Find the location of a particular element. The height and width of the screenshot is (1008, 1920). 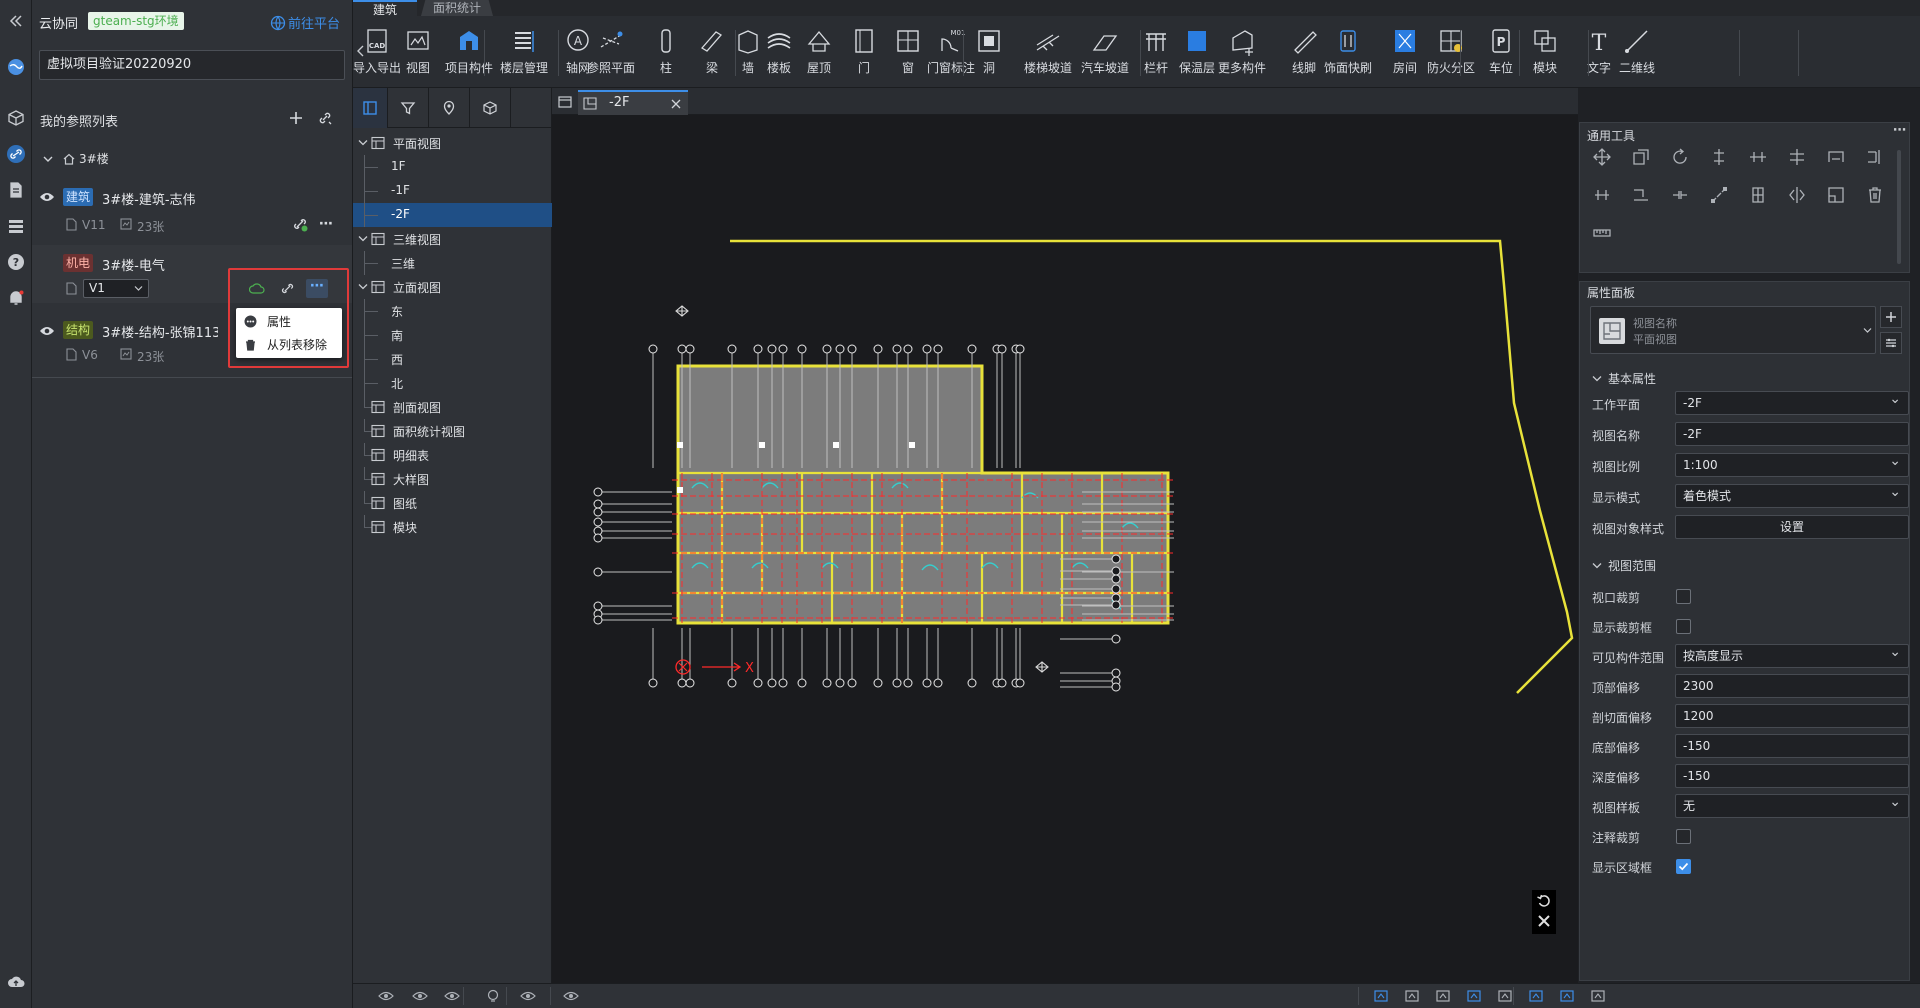

toolbar-stair-ramp-button: 楼梯坡道 is located at coordinates (1048, 53).